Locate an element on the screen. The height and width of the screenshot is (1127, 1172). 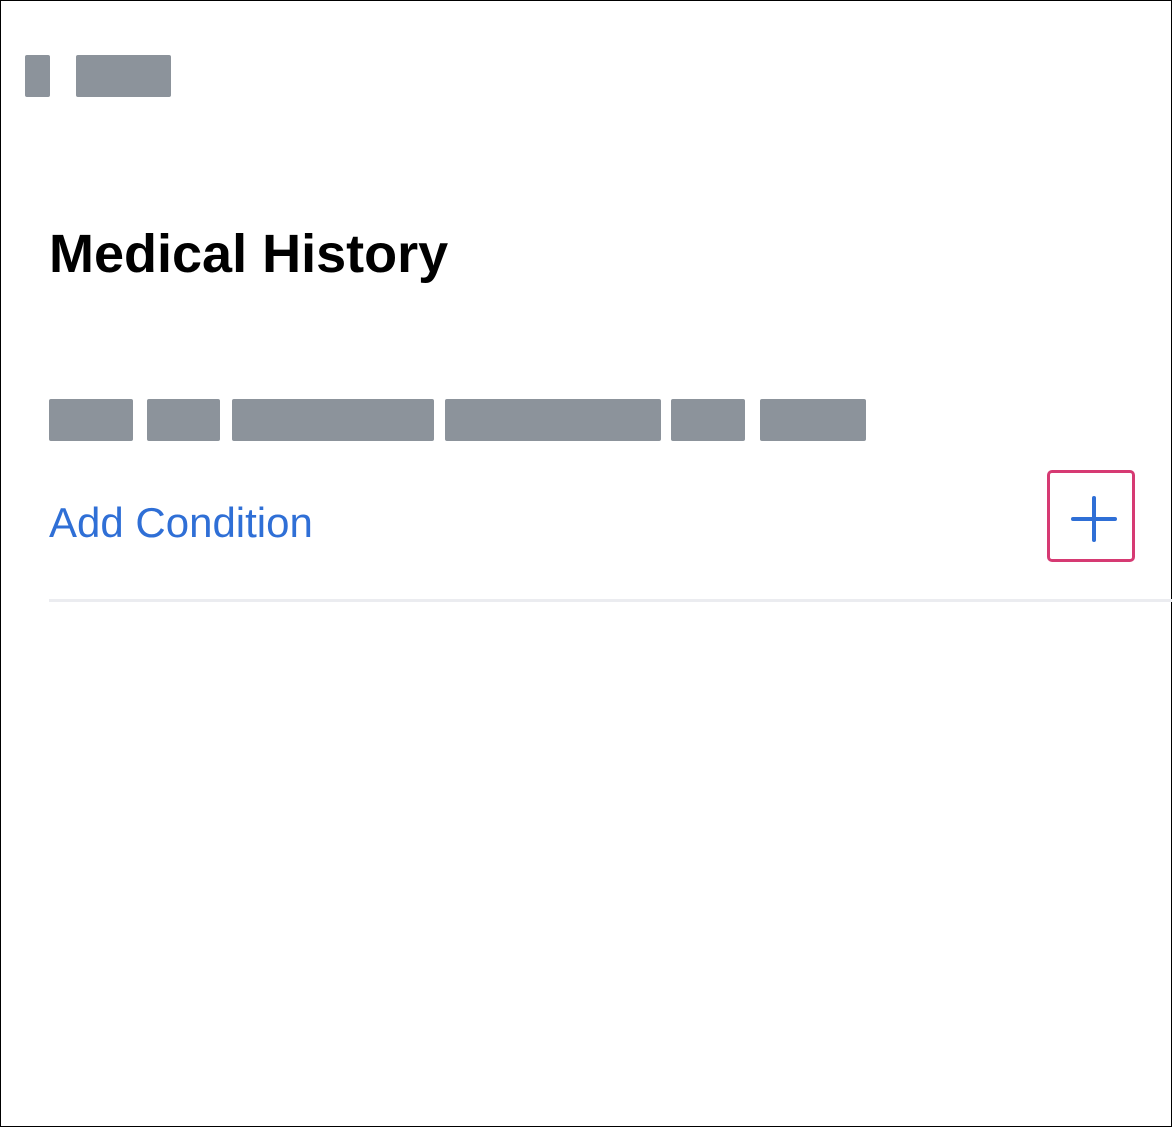
add-condition-button is located at coordinates (1091, 516).